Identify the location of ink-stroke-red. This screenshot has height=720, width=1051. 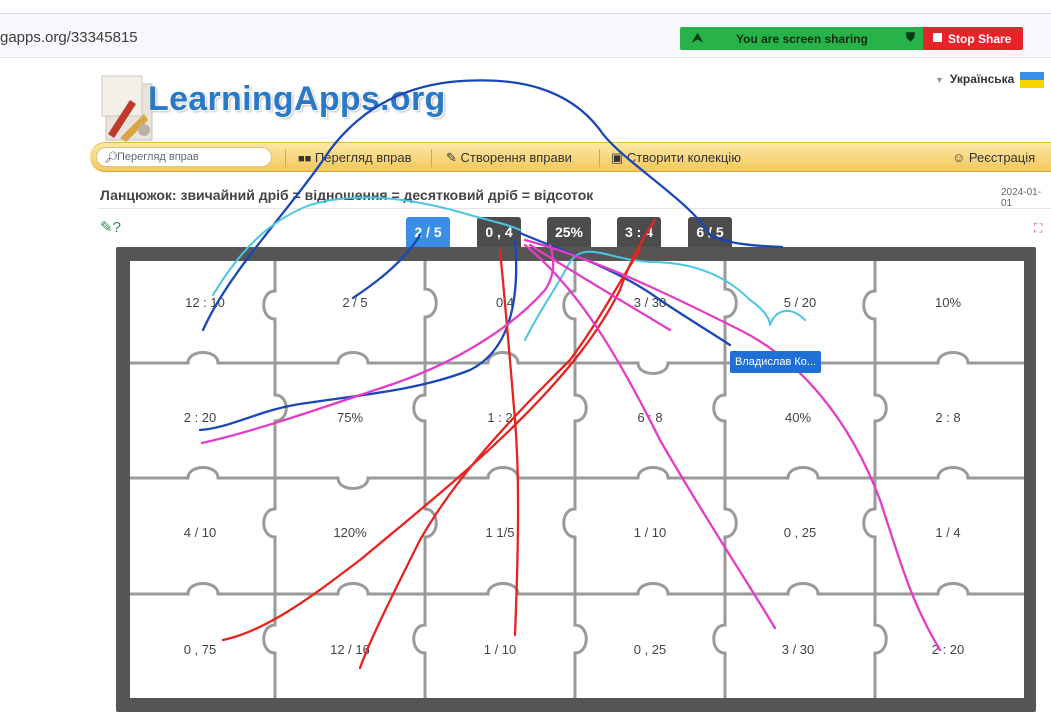
(509, 442).